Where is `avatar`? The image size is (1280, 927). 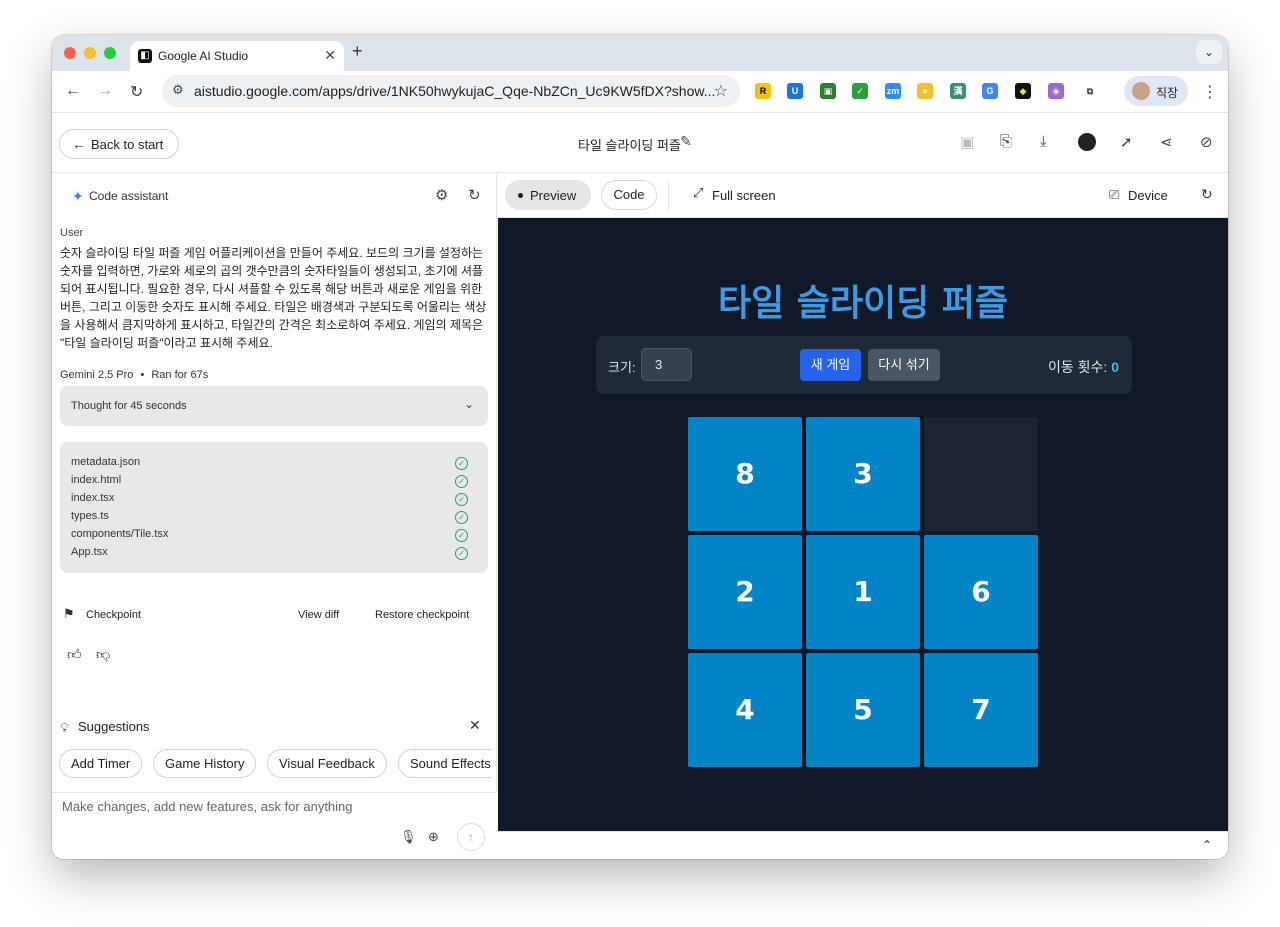 avatar is located at coordinates (1141, 91).